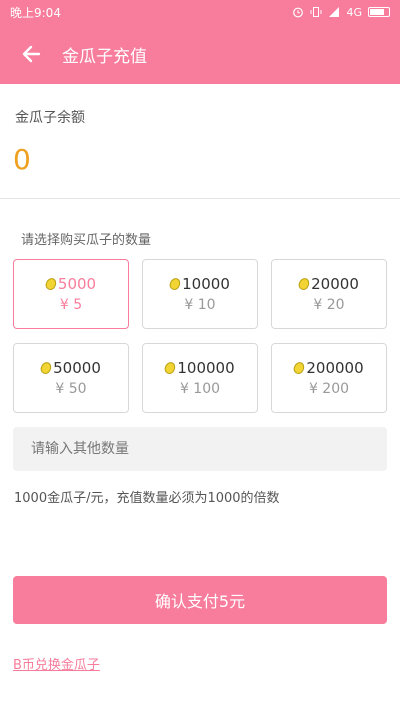  Describe the element at coordinates (86, 240) in the screenshot. I see `package-section-label: 请选择购买瓜子的数量` at that location.